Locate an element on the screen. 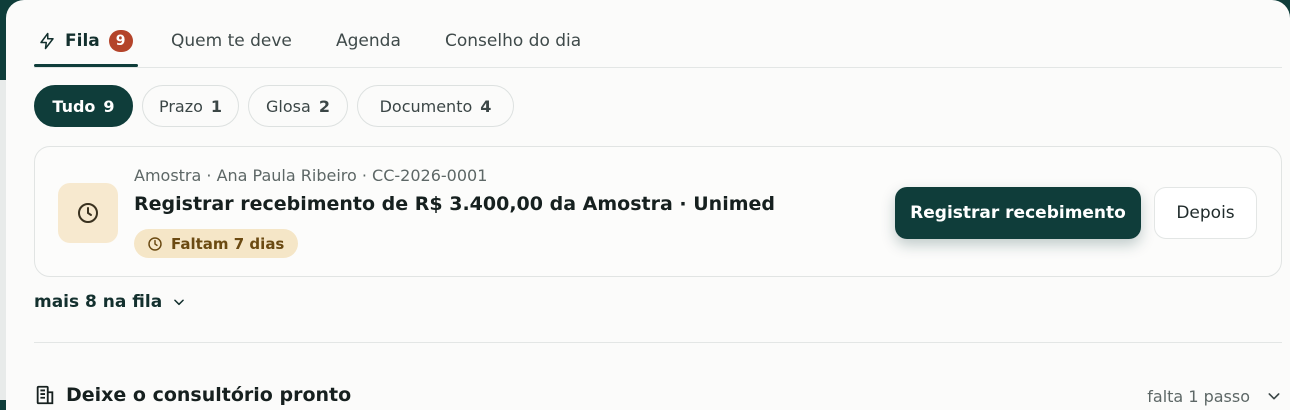  deadline-badge: Faltam 7 dias is located at coordinates (216, 243).